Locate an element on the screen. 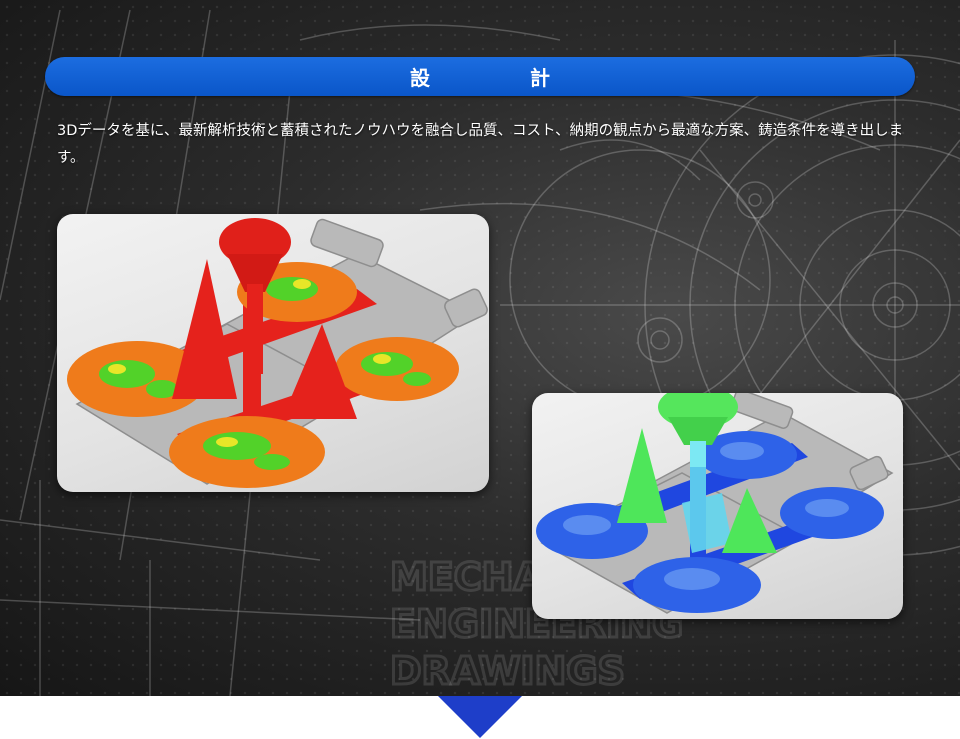 The image size is (960, 739). scroll-down-arrow-icon is located at coordinates (480, 717).